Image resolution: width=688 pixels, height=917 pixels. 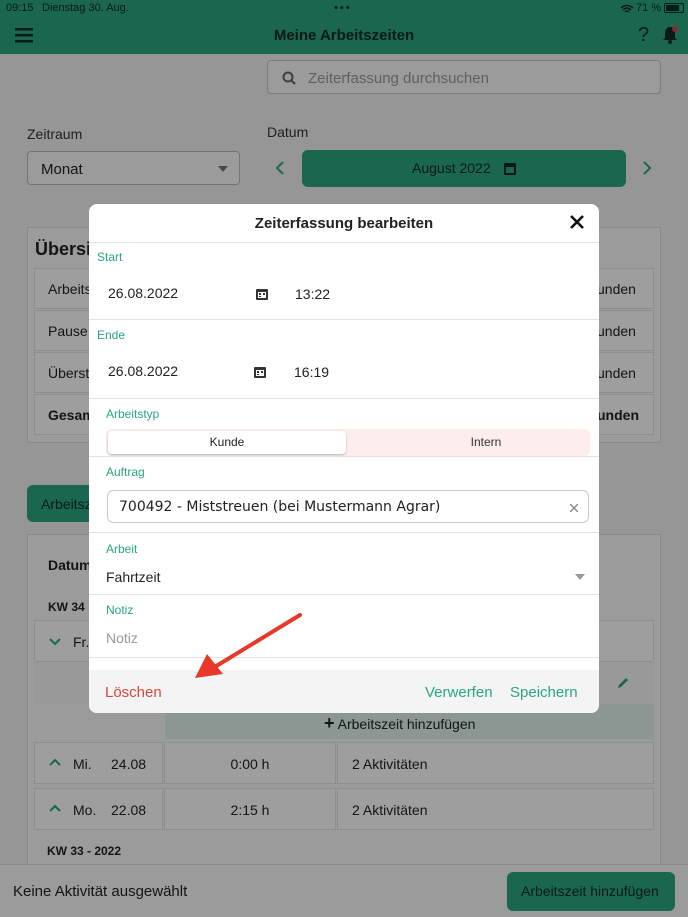 I want to click on start-label: Start, so click(x=110, y=257).